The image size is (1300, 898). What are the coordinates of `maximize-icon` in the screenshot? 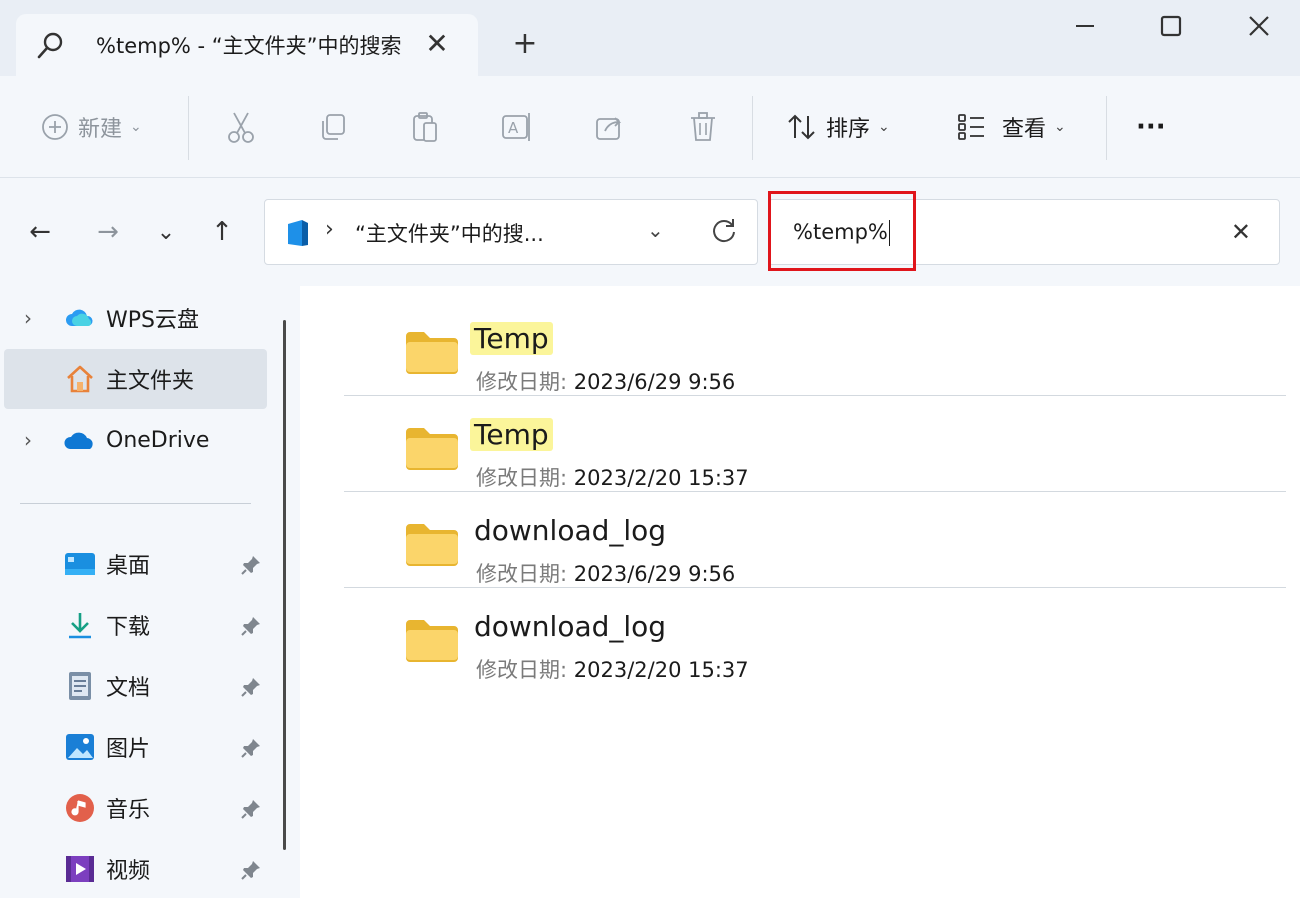 It's located at (1171, 26).